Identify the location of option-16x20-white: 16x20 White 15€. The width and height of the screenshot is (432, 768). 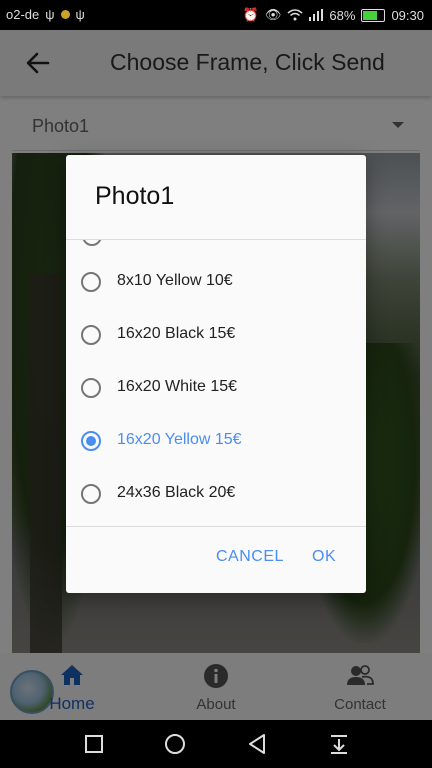
(216, 389).